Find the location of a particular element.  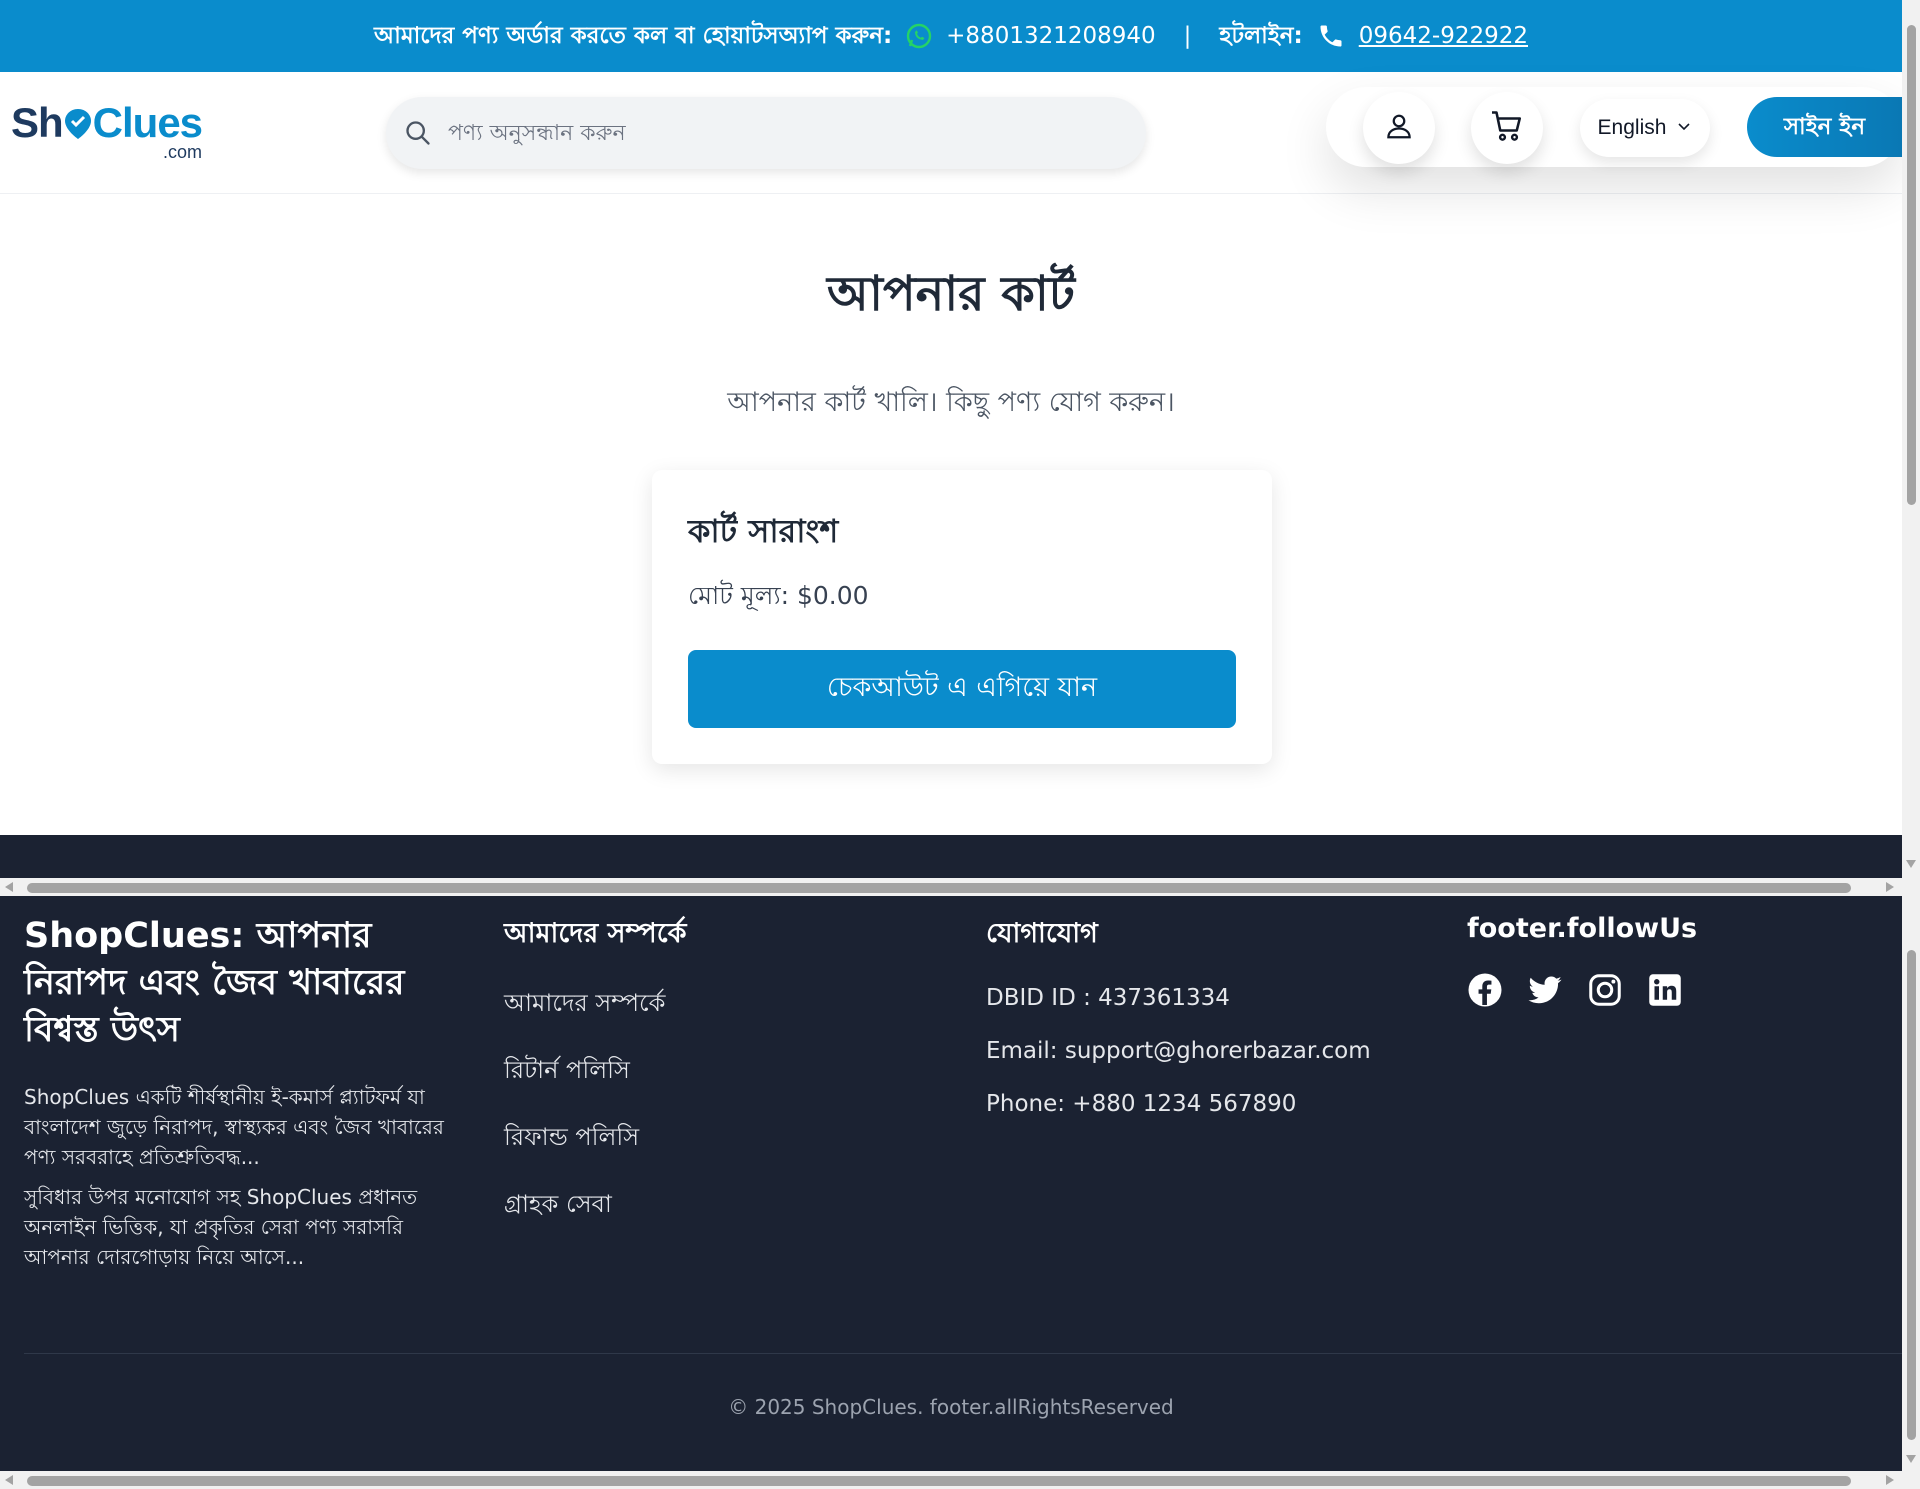

search-bar is located at coordinates (766, 133).